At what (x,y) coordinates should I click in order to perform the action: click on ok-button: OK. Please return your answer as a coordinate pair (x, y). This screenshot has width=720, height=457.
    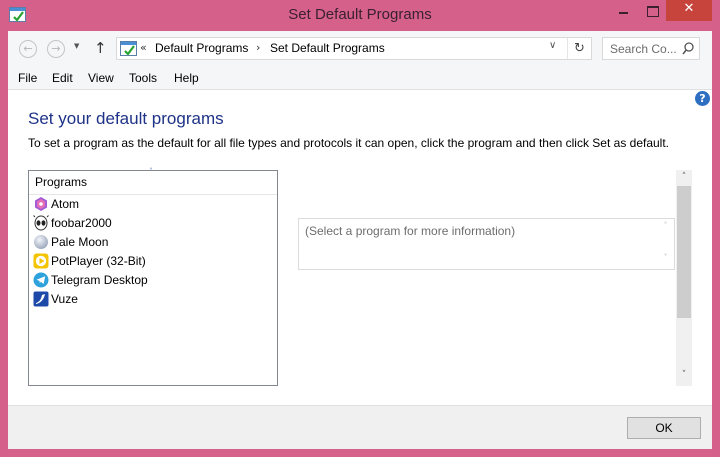
    Looking at the image, I should click on (664, 428).